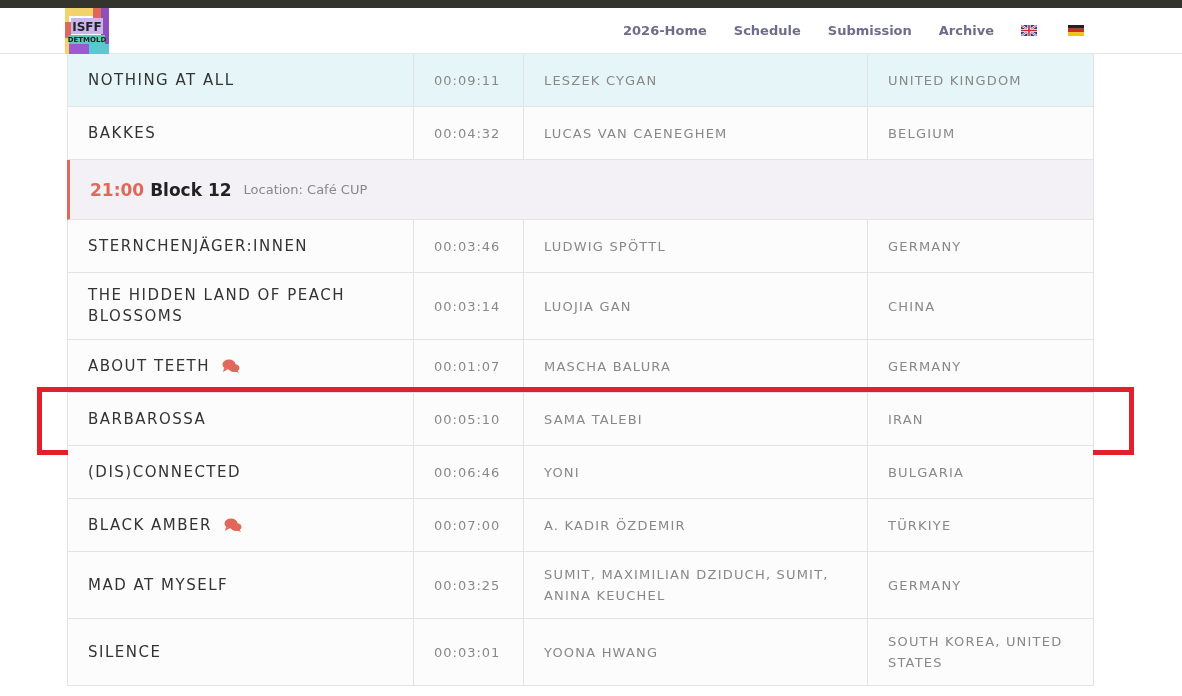  Describe the element at coordinates (593, 419) in the screenshot. I see `director-name: SAMA TALEBI` at that location.